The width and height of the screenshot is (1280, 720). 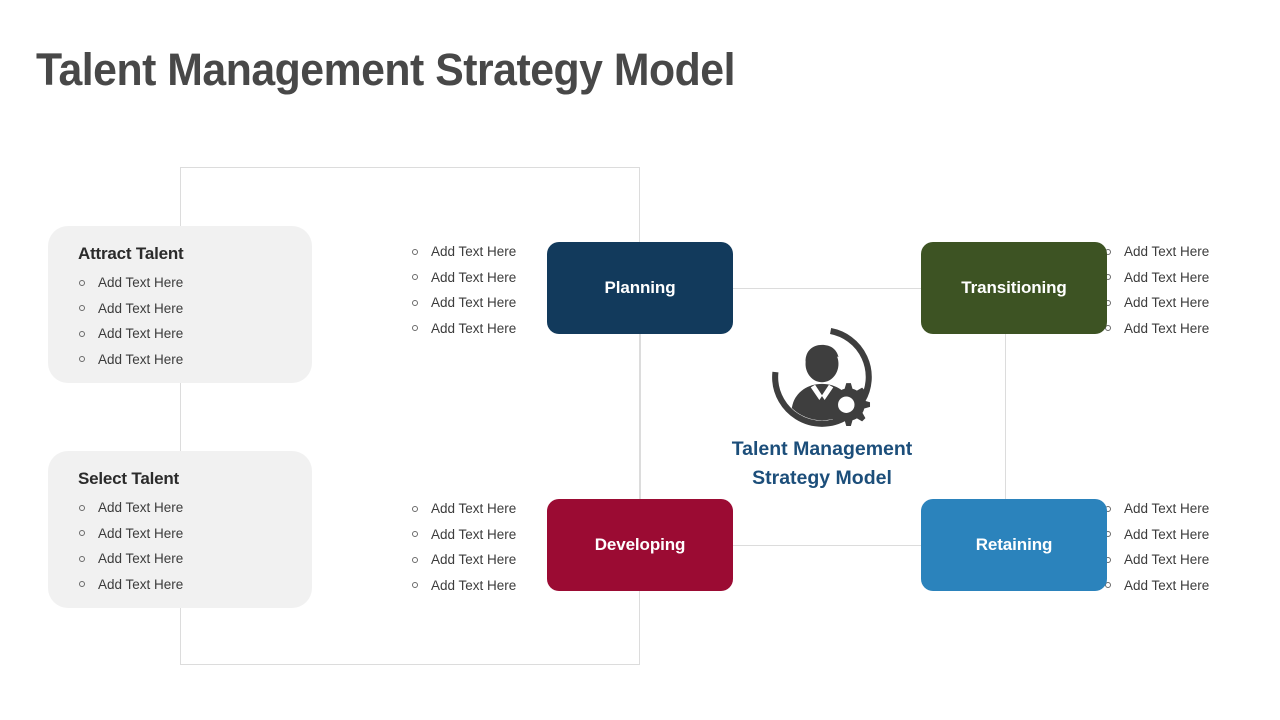 What do you see at coordinates (822, 464) in the screenshot?
I see `center-label: Talent Management Strategy Model` at bounding box center [822, 464].